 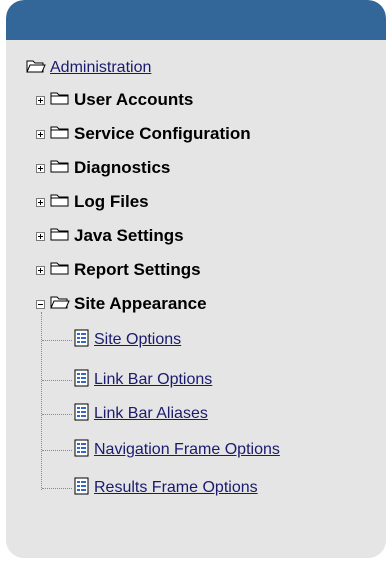 I want to click on tree-root-administration: Administration, so click(x=88, y=68).